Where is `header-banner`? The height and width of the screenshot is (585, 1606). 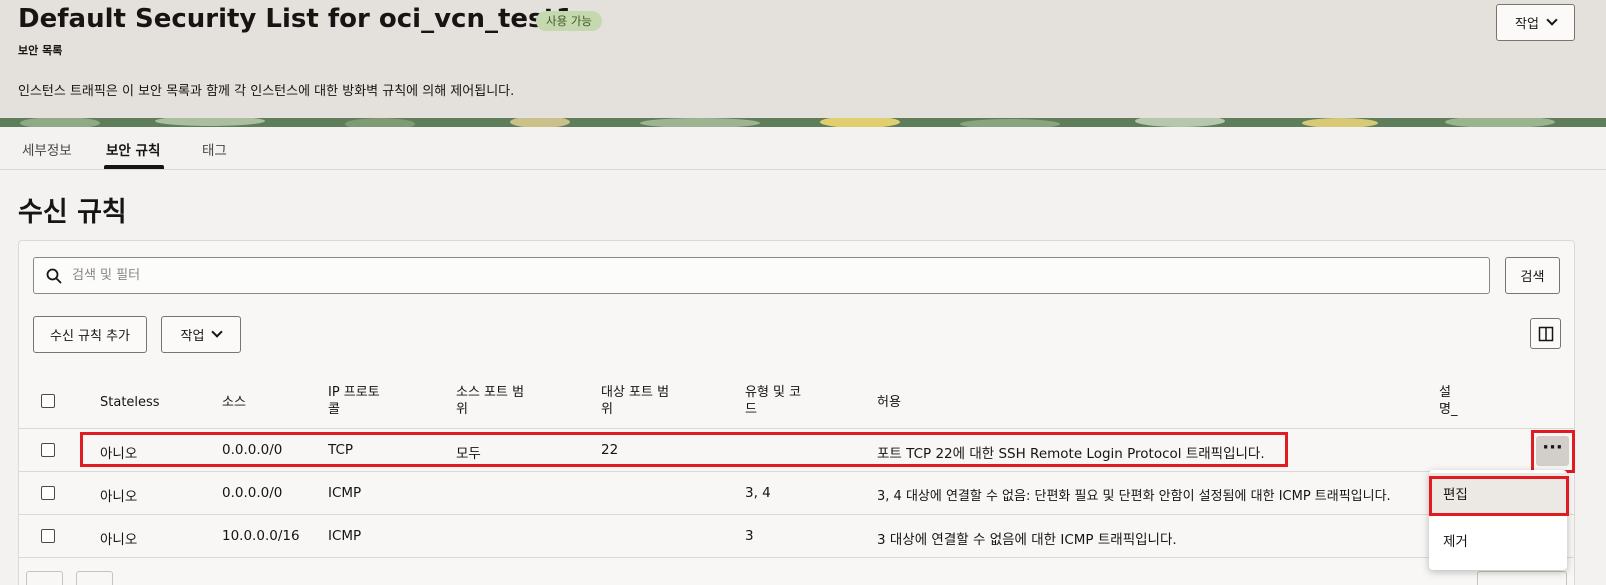 header-banner is located at coordinates (803, 122).